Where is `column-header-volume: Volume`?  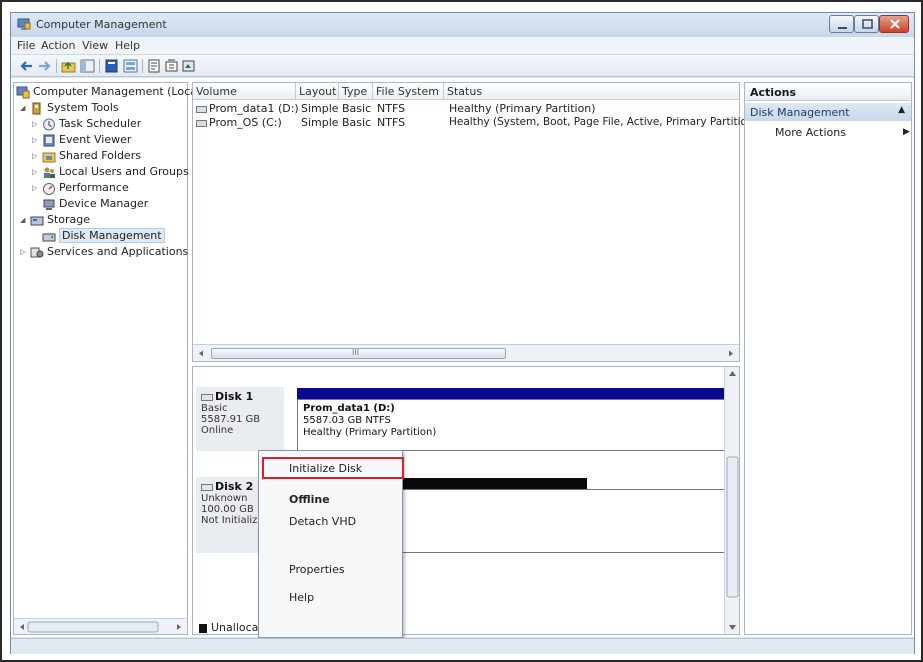 column-header-volume: Volume is located at coordinates (244, 91).